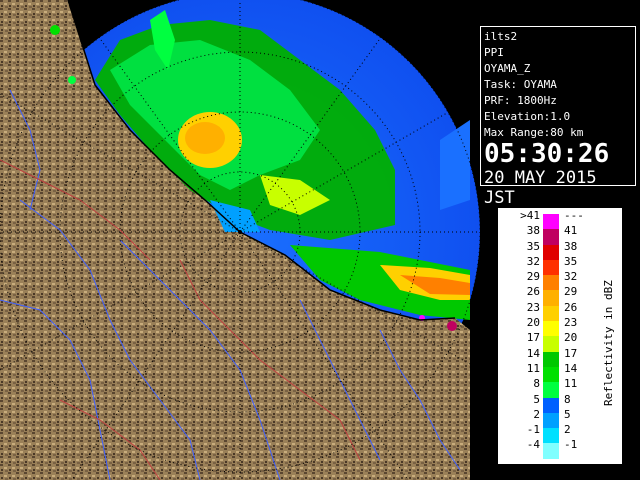  I want to click on legend-lower-label: 35, so click(571, 261).